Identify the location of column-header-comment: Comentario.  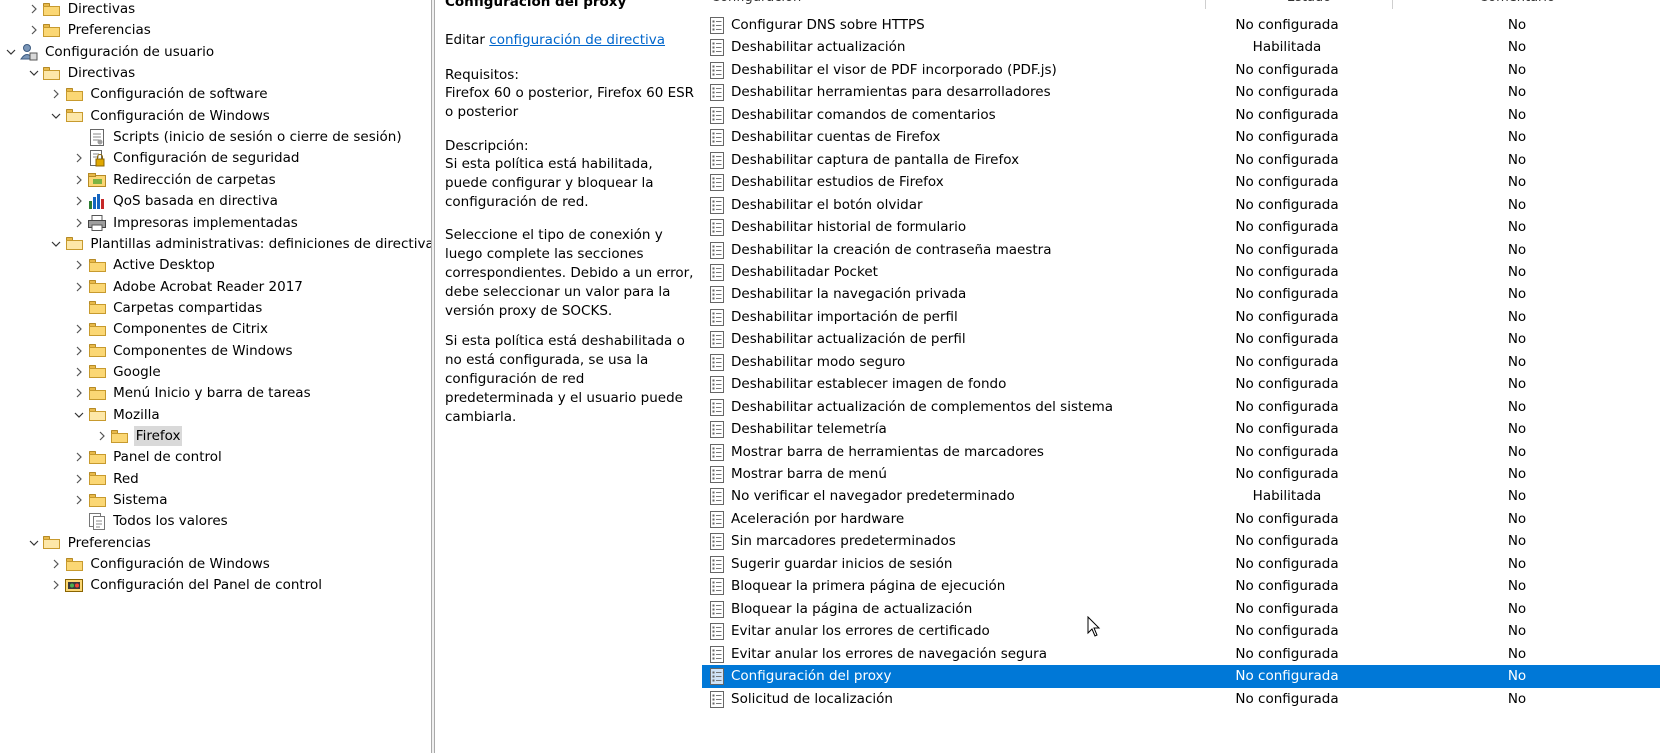
(1517, 5).